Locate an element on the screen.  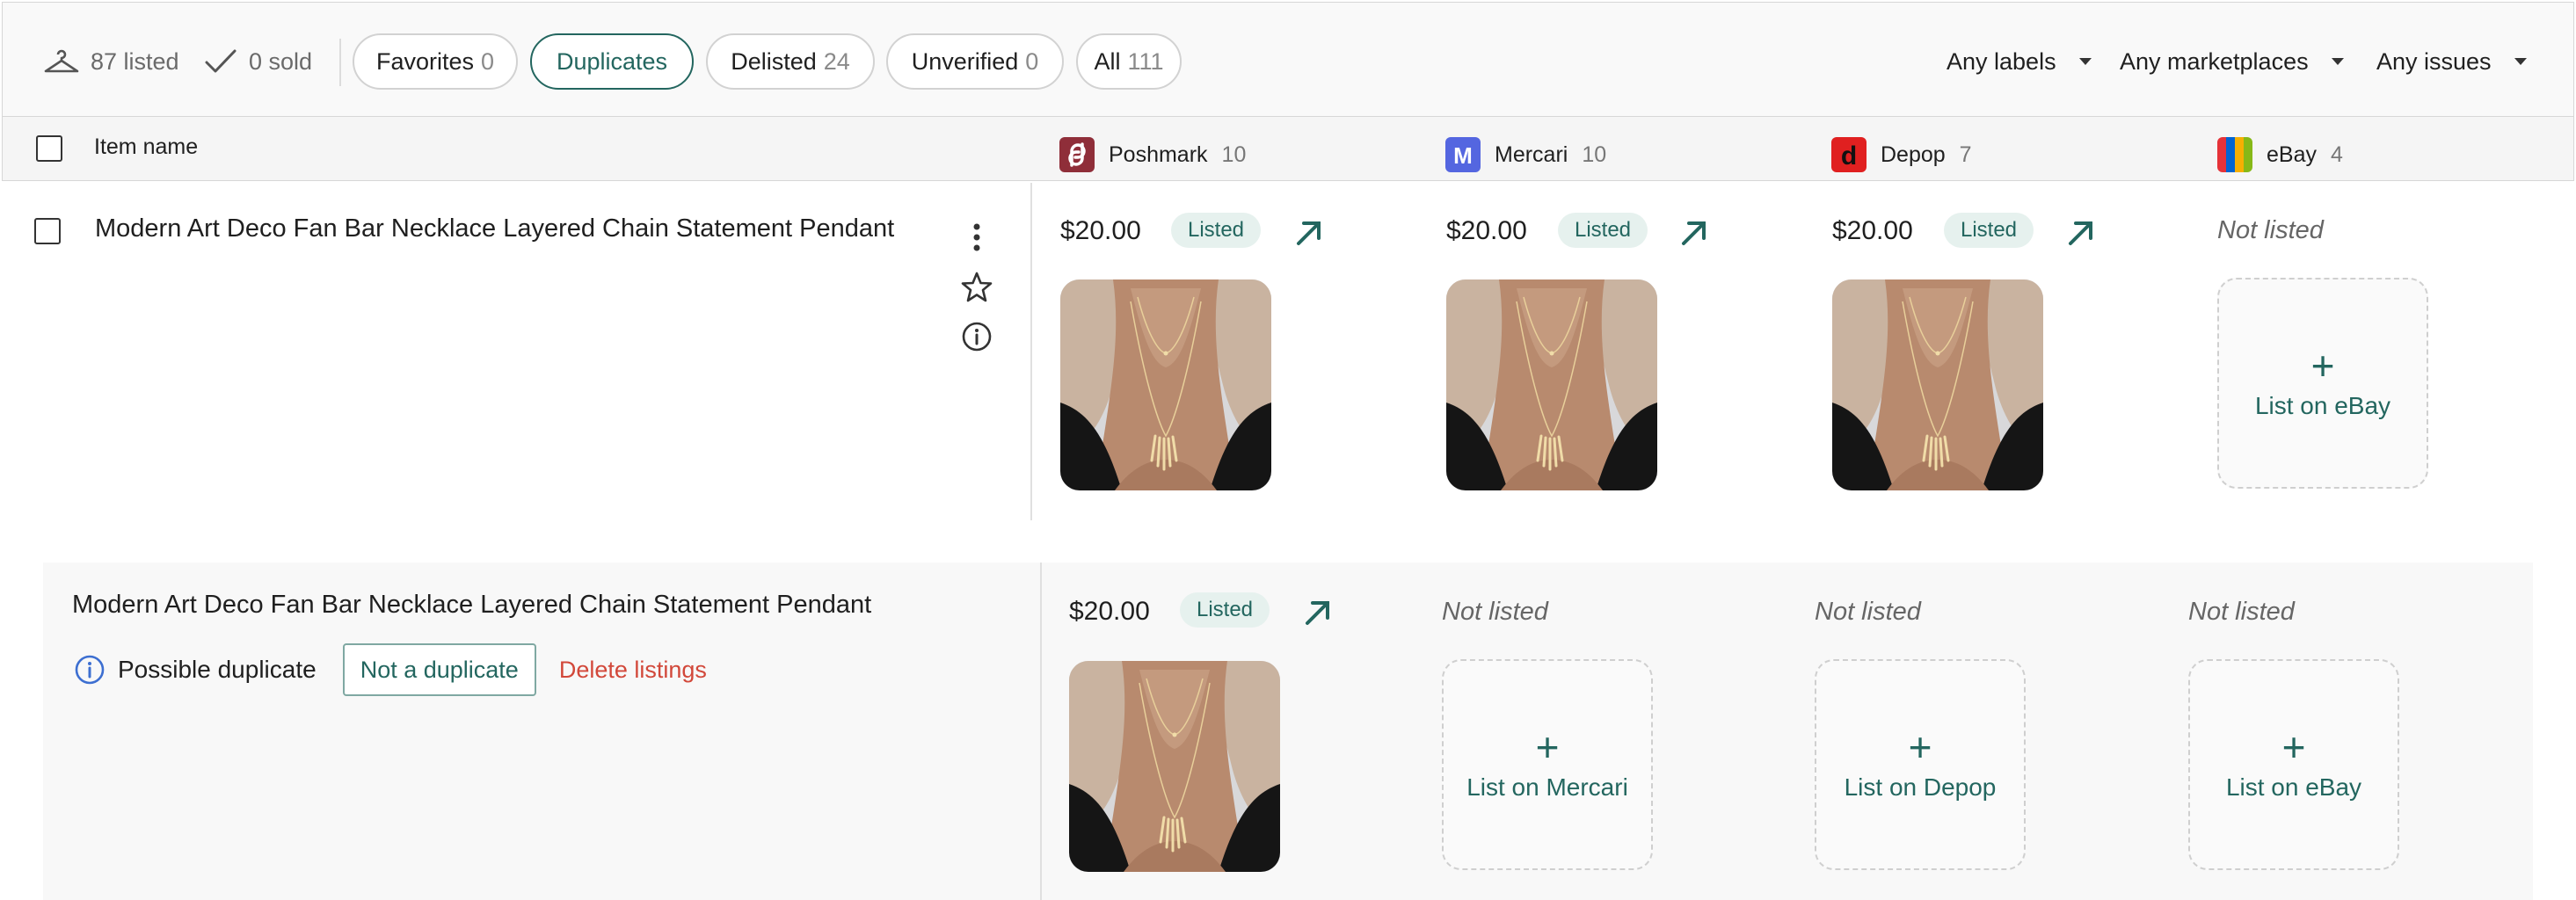
mercari-logo-icon: M is located at coordinates (1463, 154).